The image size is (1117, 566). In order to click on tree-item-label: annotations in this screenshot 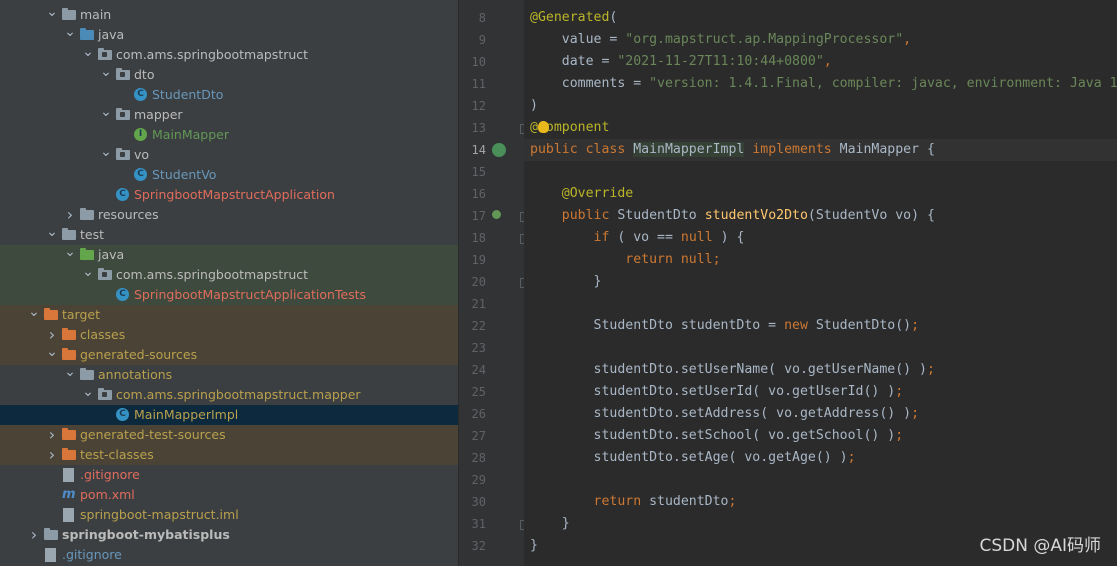, I will do `click(135, 374)`.